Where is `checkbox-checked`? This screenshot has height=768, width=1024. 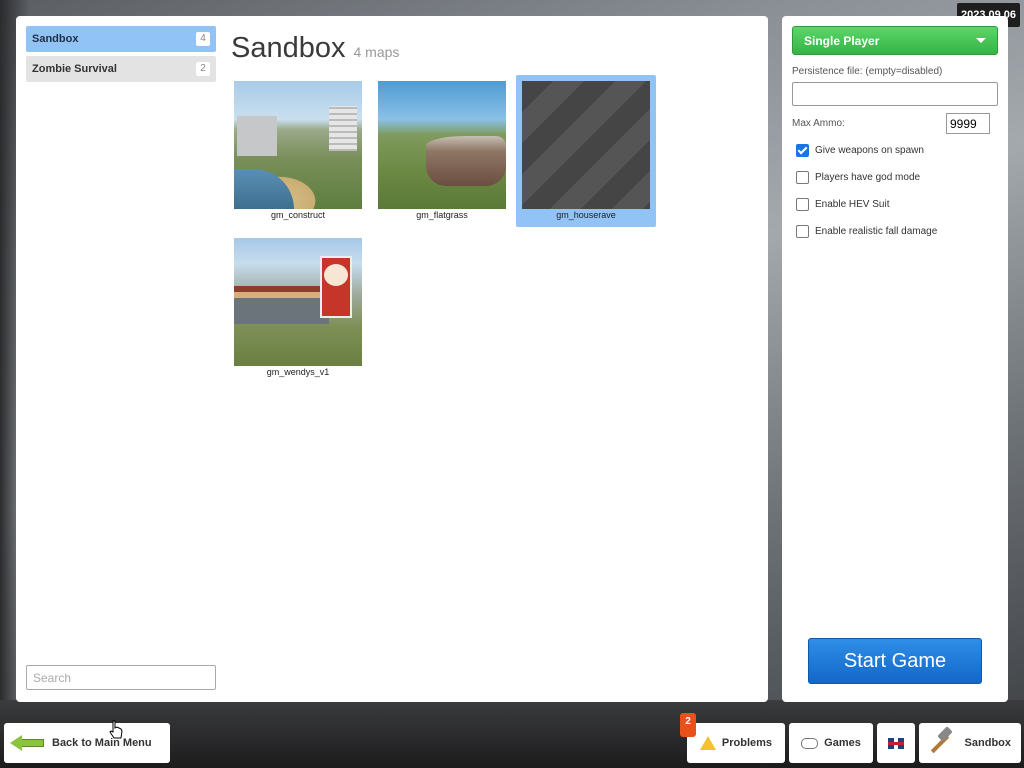
checkbox-checked is located at coordinates (802, 150).